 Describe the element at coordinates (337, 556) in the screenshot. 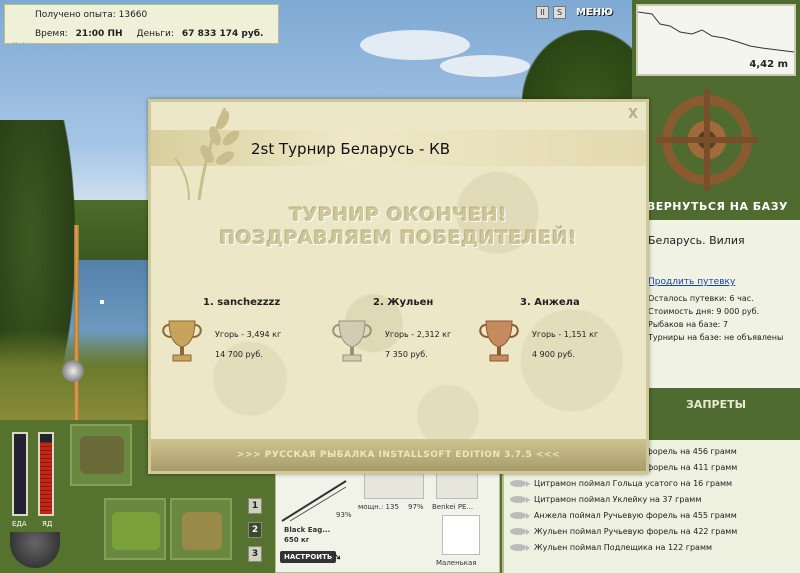

I see `arrow-icon: ➘` at that location.